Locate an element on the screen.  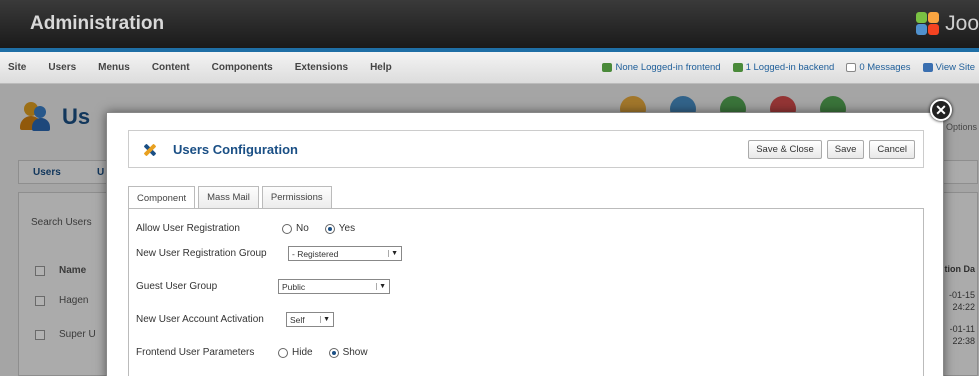
menu-item-components: Components is located at coordinates (242, 67).